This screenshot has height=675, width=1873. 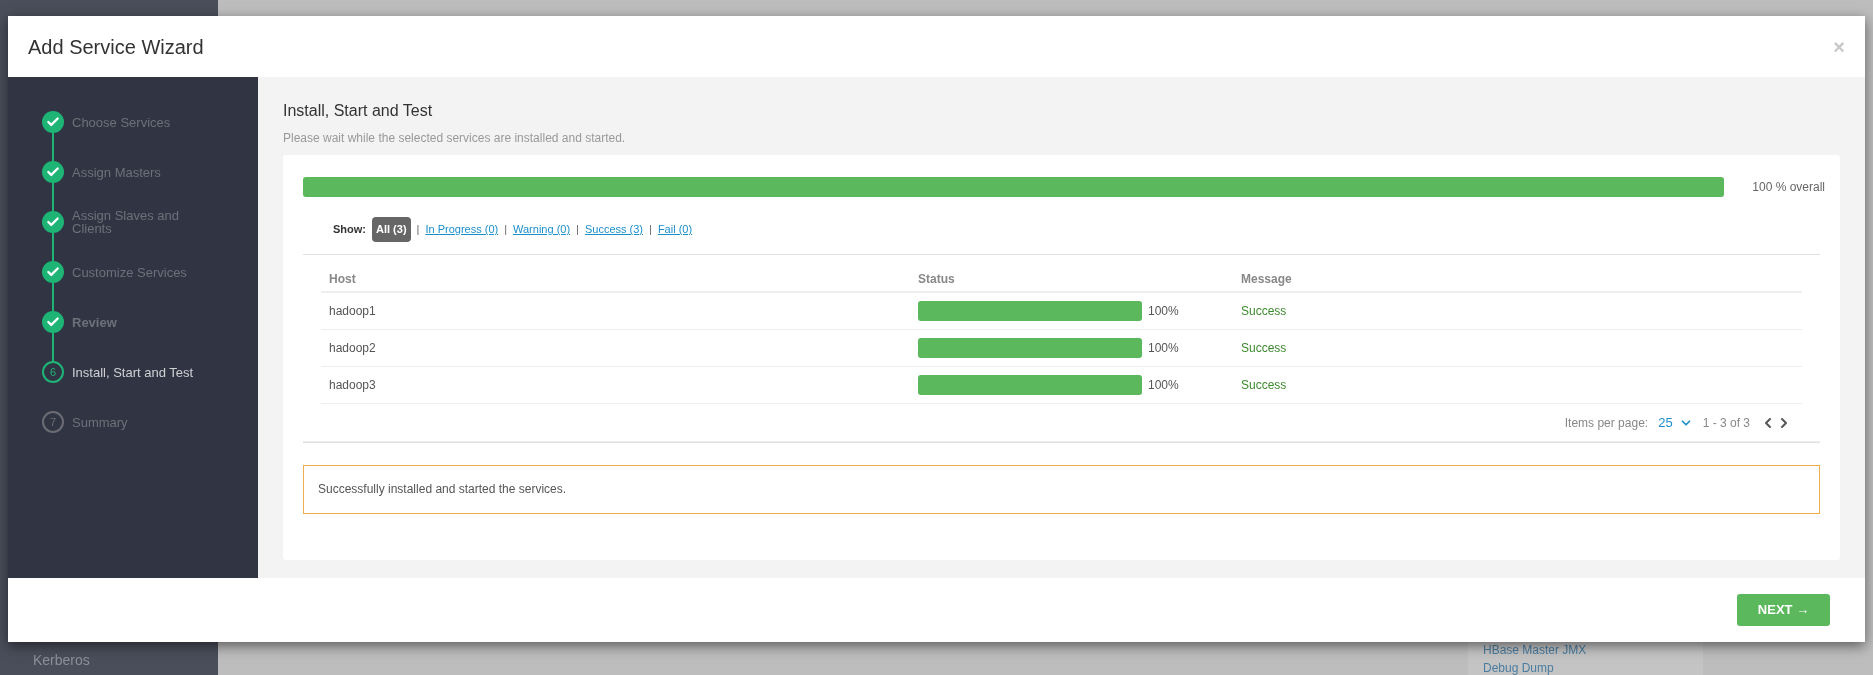 I want to click on step-label: Assign Masters, so click(x=147, y=172).